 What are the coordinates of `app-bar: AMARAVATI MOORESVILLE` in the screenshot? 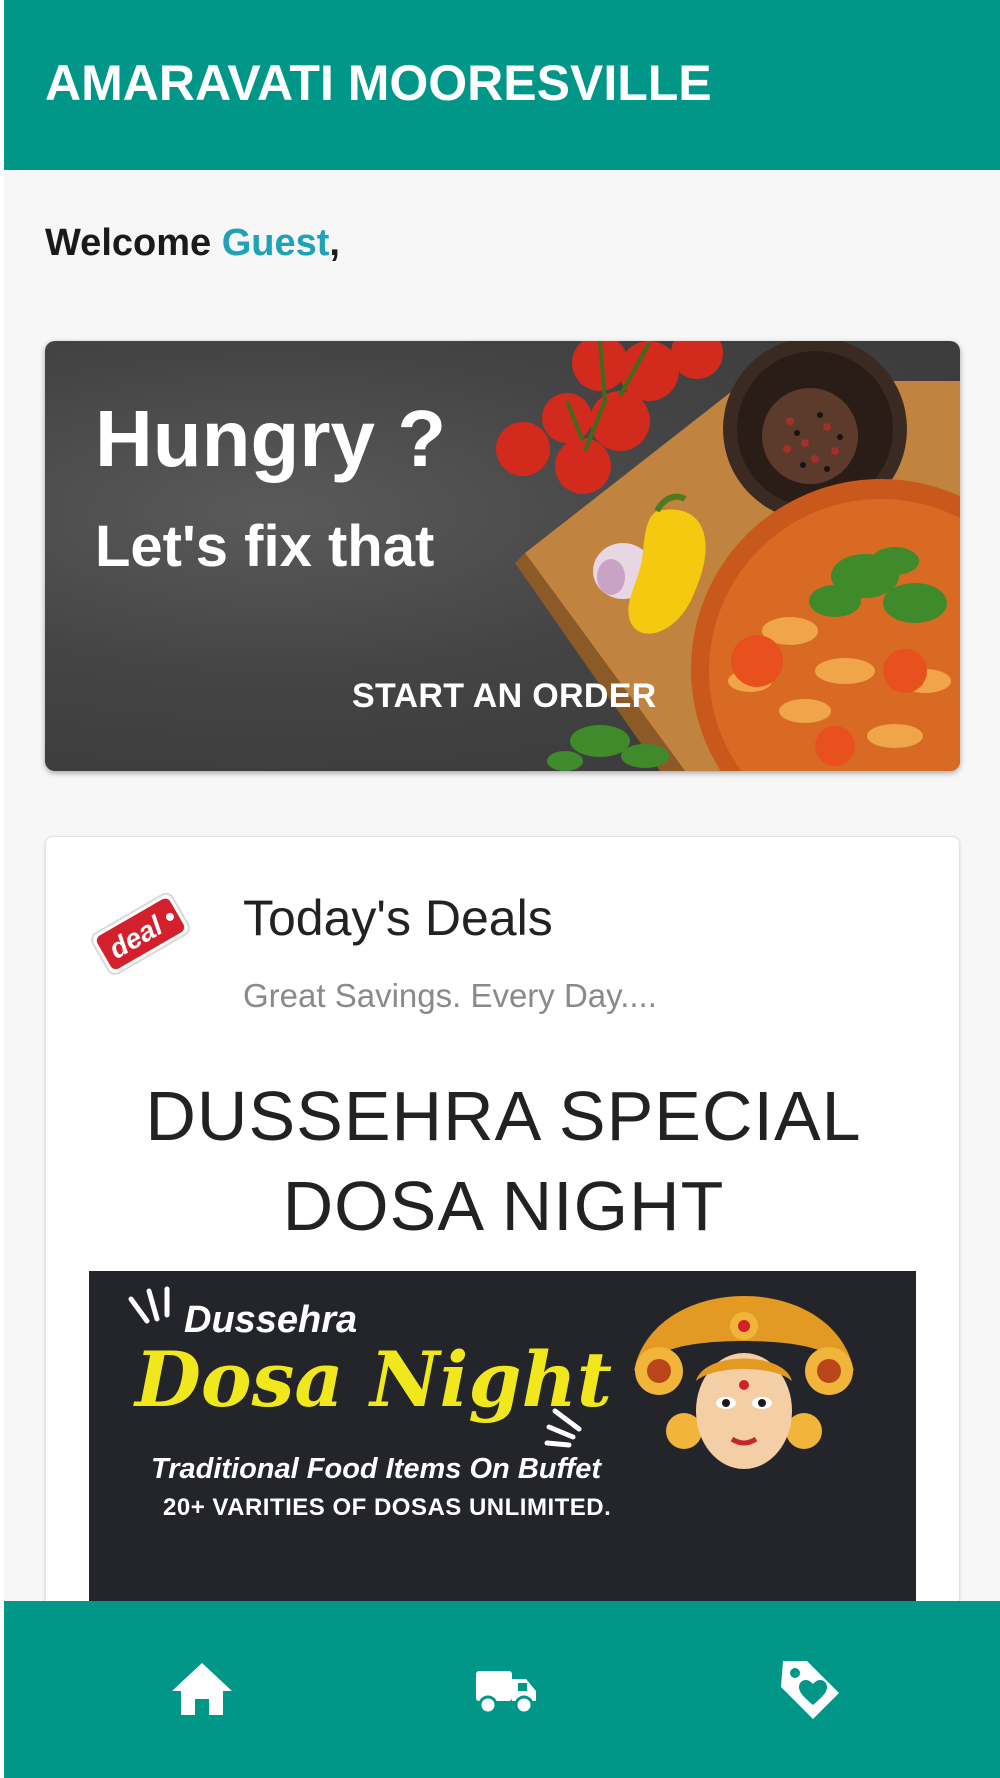 It's located at (502, 85).